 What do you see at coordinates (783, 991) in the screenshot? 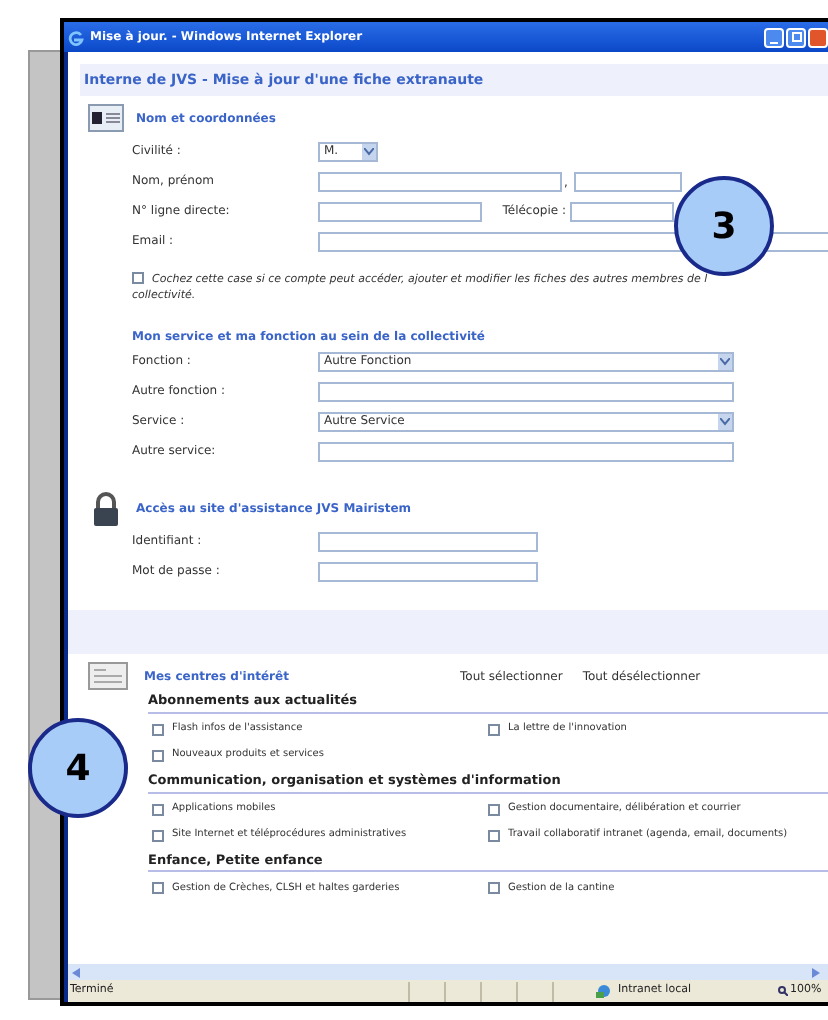
I see `zoom-icon` at bounding box center [783, 991].